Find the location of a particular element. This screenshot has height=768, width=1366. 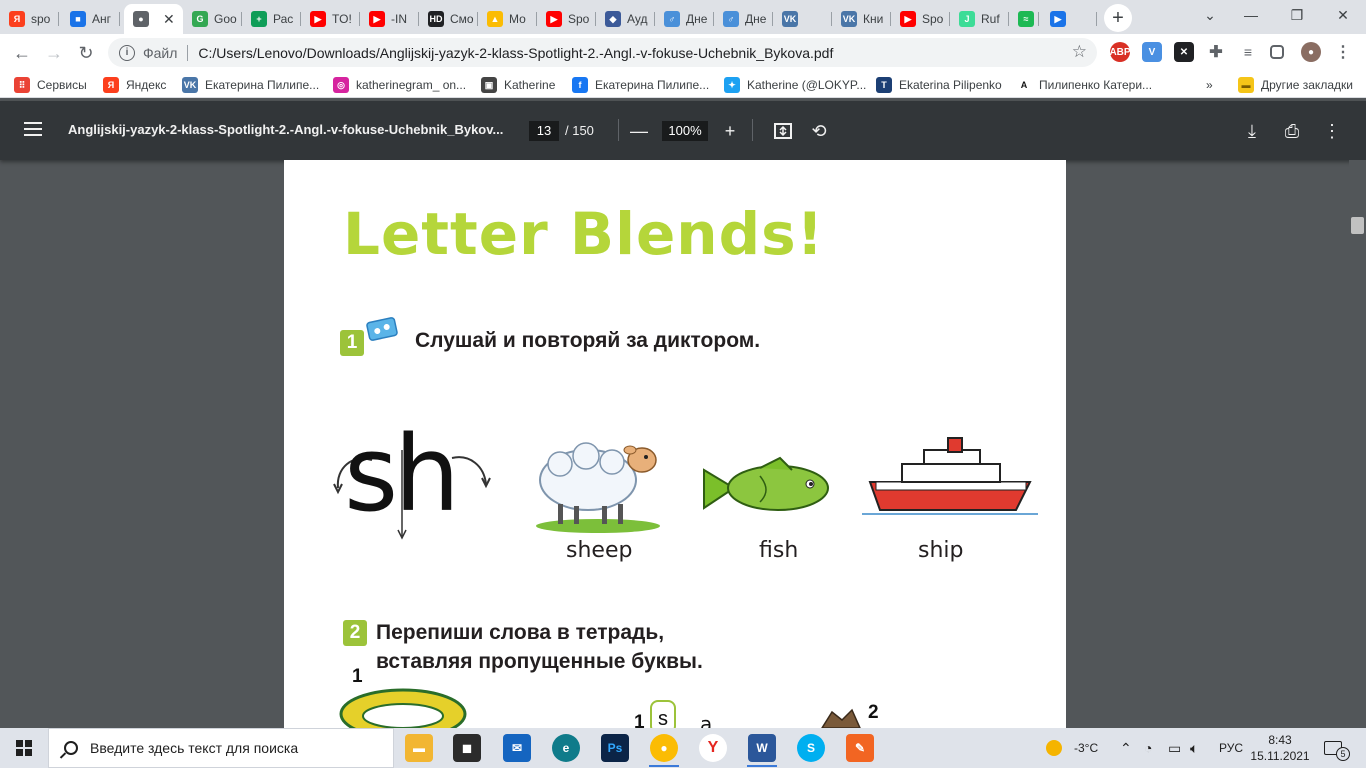

browser-tab: ▶ is located at coordinates (1069, 19).